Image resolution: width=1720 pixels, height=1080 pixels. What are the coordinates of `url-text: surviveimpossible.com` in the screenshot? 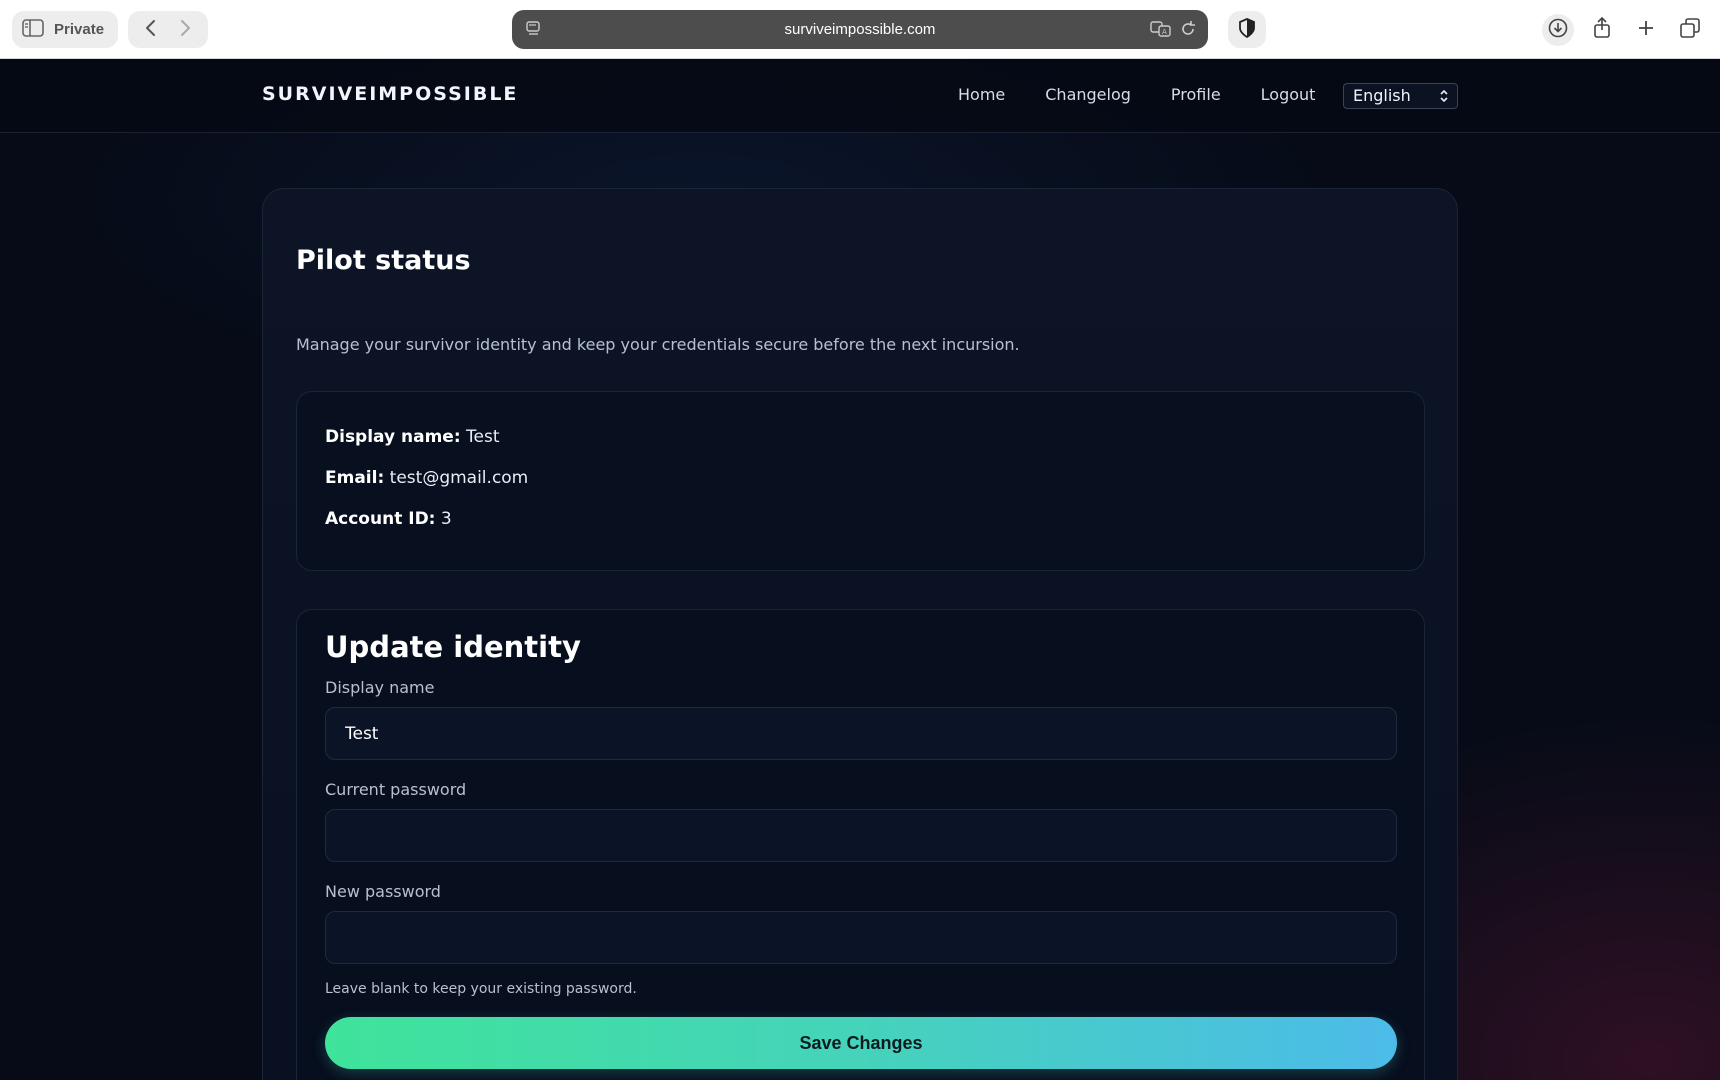 It's located at (860, 29).